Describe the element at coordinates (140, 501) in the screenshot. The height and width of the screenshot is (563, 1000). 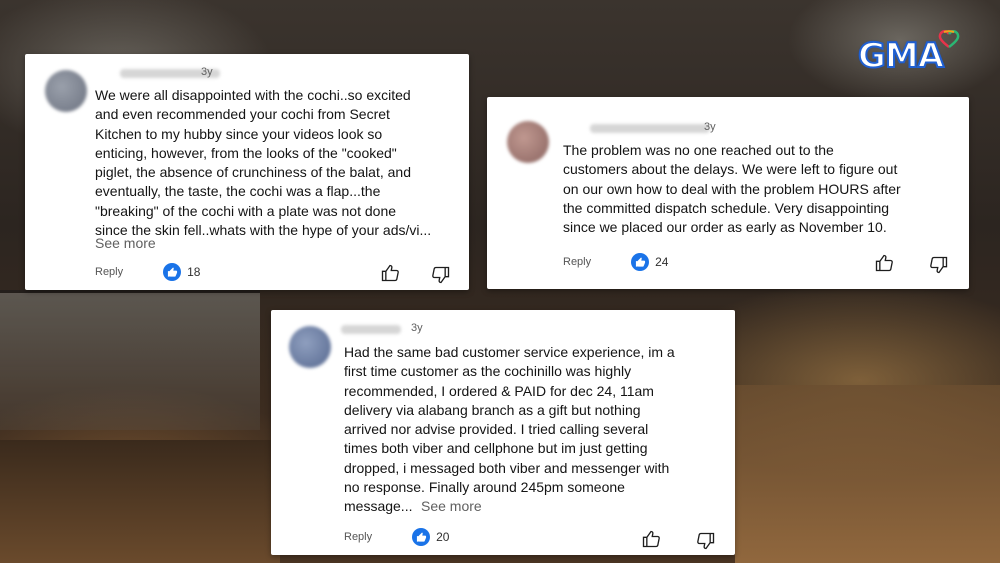
I see `background-counter-left` at that location.